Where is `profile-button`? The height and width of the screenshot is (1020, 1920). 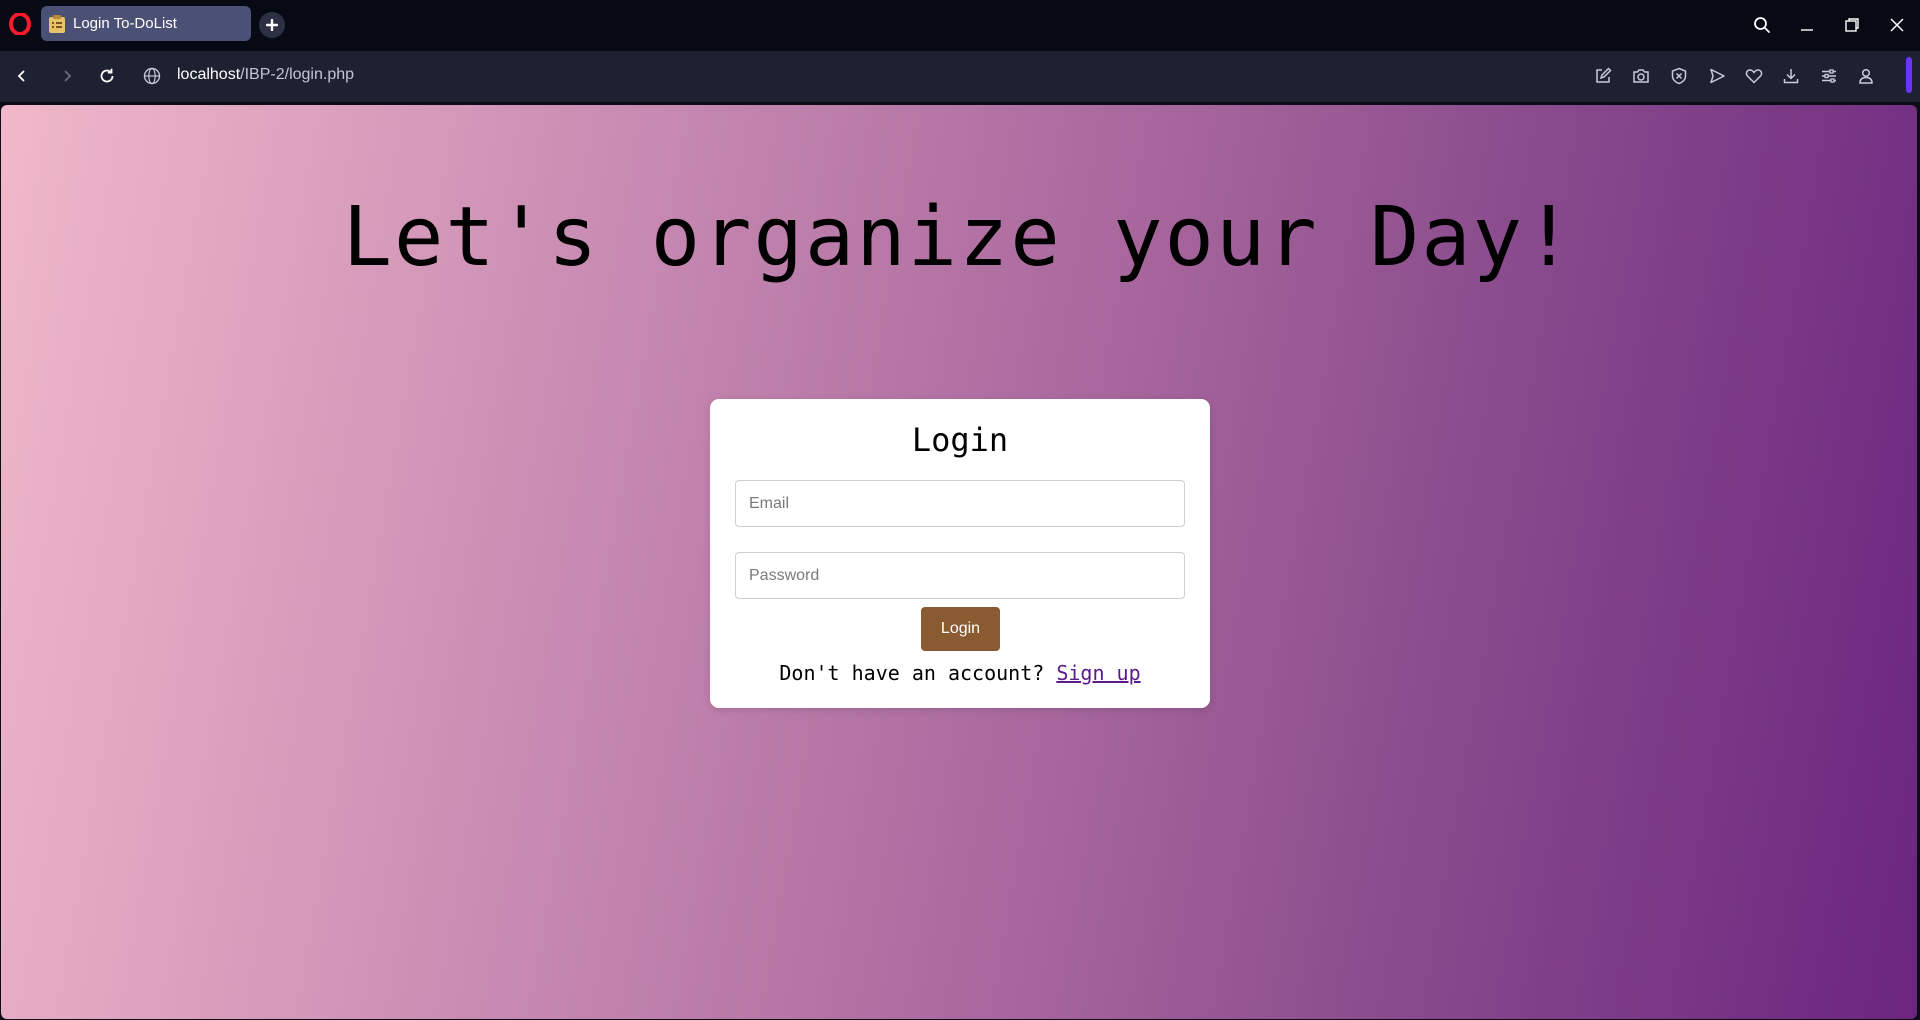
profile-button is located at coordinates (1866, 76).